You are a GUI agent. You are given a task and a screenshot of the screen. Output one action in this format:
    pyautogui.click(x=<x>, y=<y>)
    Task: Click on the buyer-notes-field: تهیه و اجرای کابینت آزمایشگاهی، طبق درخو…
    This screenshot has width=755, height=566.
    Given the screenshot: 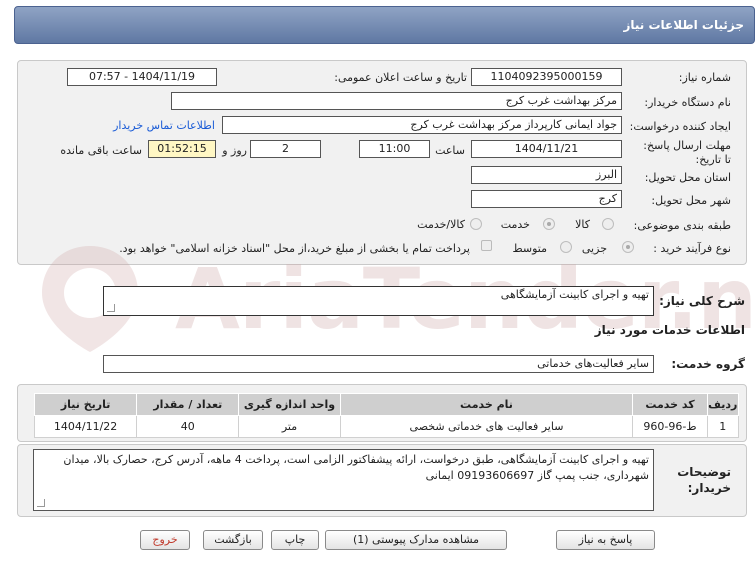 What is the action you would take?
    pyautogui.click(x=343, y=480)
    